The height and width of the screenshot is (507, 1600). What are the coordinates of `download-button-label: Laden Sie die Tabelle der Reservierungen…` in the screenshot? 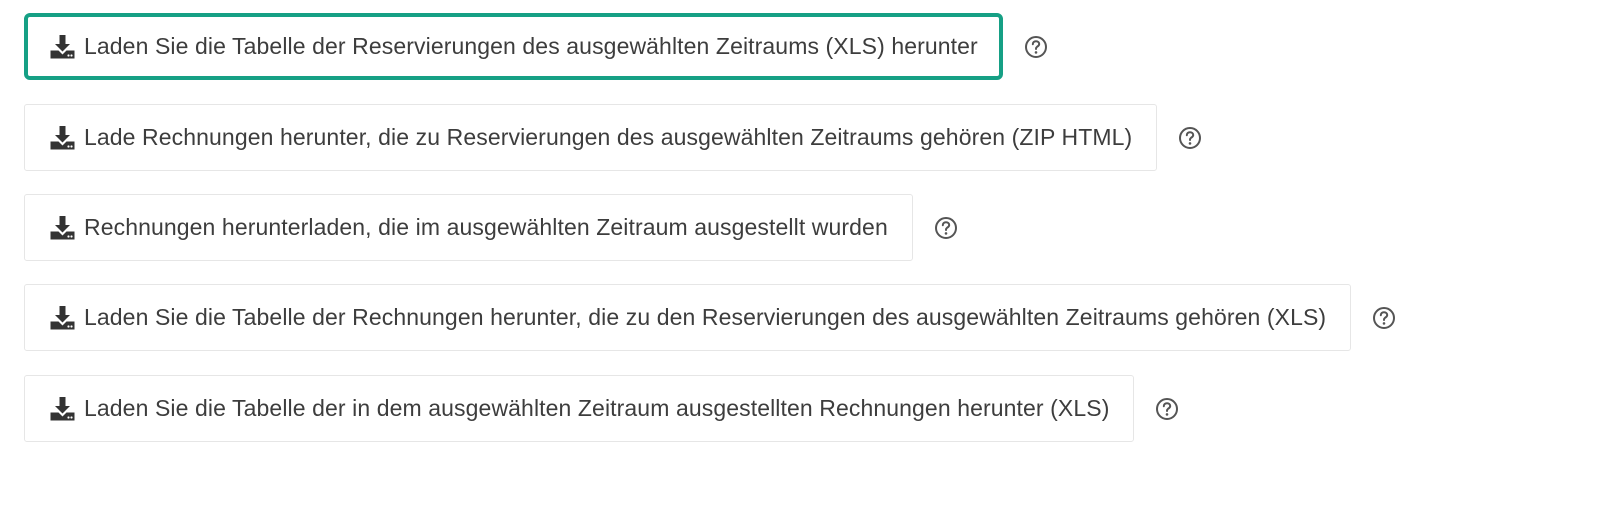 It's located at (531, 46).